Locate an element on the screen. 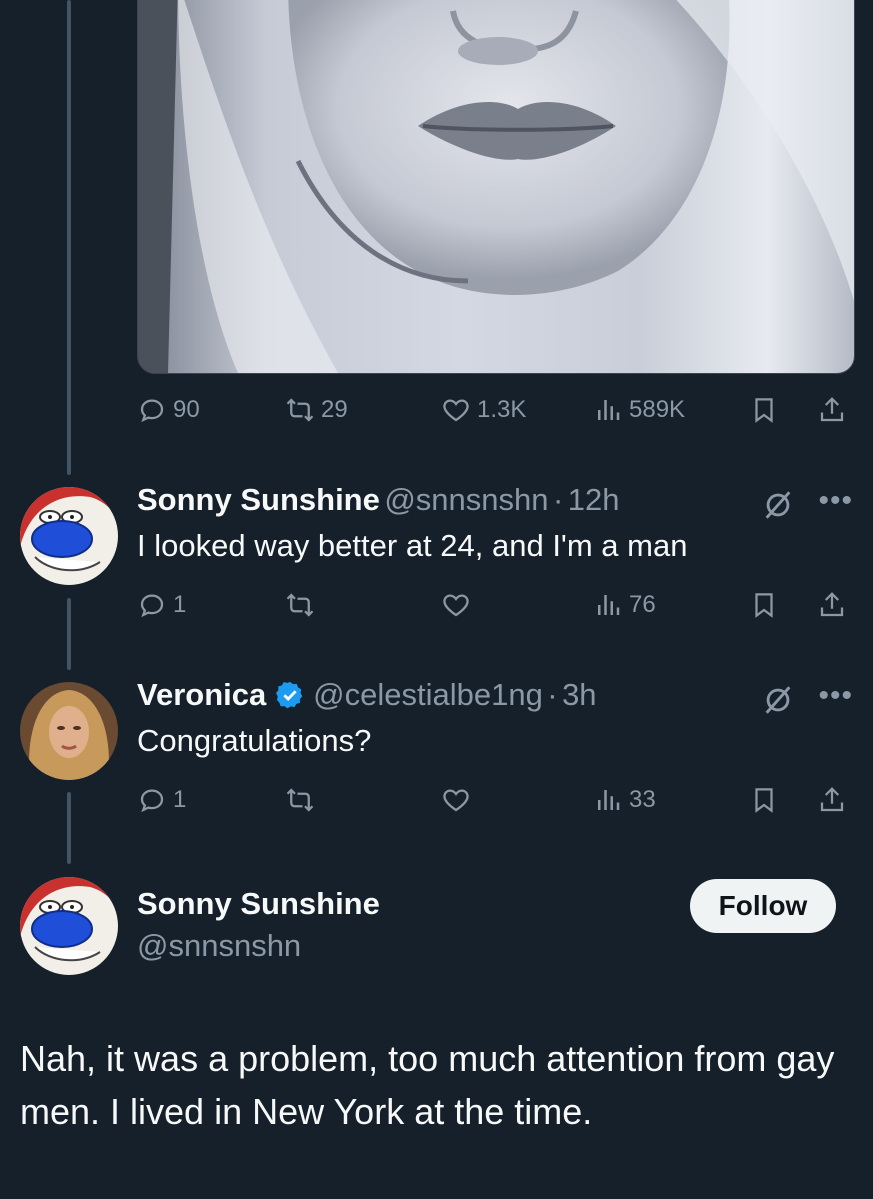 Image resolution: width=873 pixels, height=1199 pixels. display-name: Veronica is located at coordinates (201, 694).